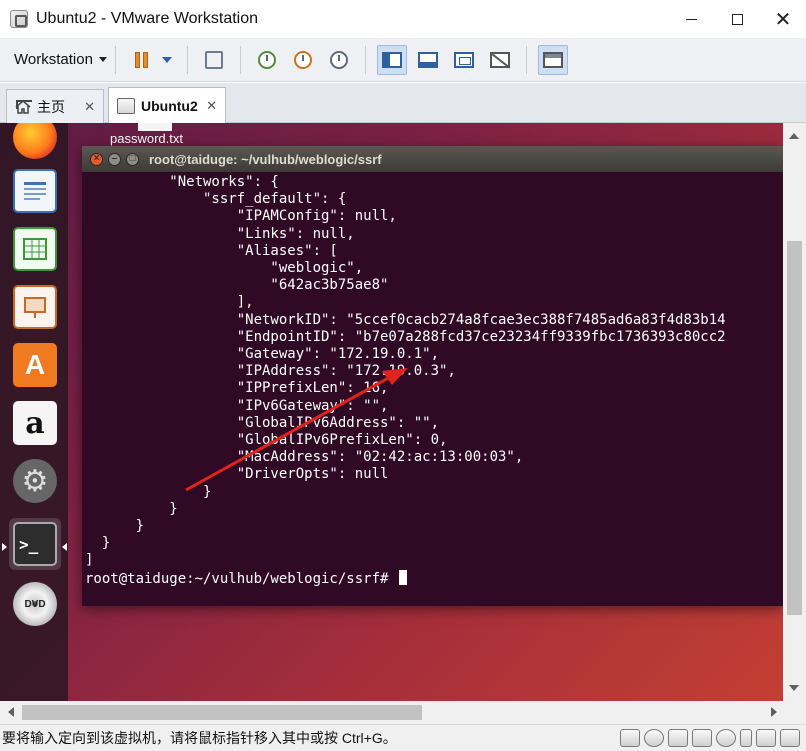  What do you see at coordinates (220, 233) in the screenshot?
I see `terminal-line: "Links": null,` at bounding box center [220, 233].